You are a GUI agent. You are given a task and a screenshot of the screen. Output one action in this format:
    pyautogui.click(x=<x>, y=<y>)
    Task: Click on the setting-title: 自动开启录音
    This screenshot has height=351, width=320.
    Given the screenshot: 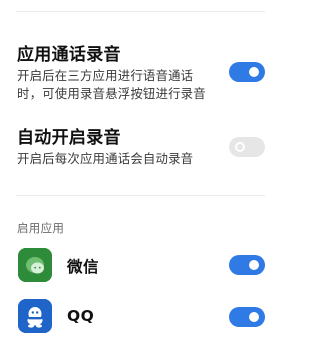 What is the action you would take?
    pyautogui.click(x=69, y=138)
    